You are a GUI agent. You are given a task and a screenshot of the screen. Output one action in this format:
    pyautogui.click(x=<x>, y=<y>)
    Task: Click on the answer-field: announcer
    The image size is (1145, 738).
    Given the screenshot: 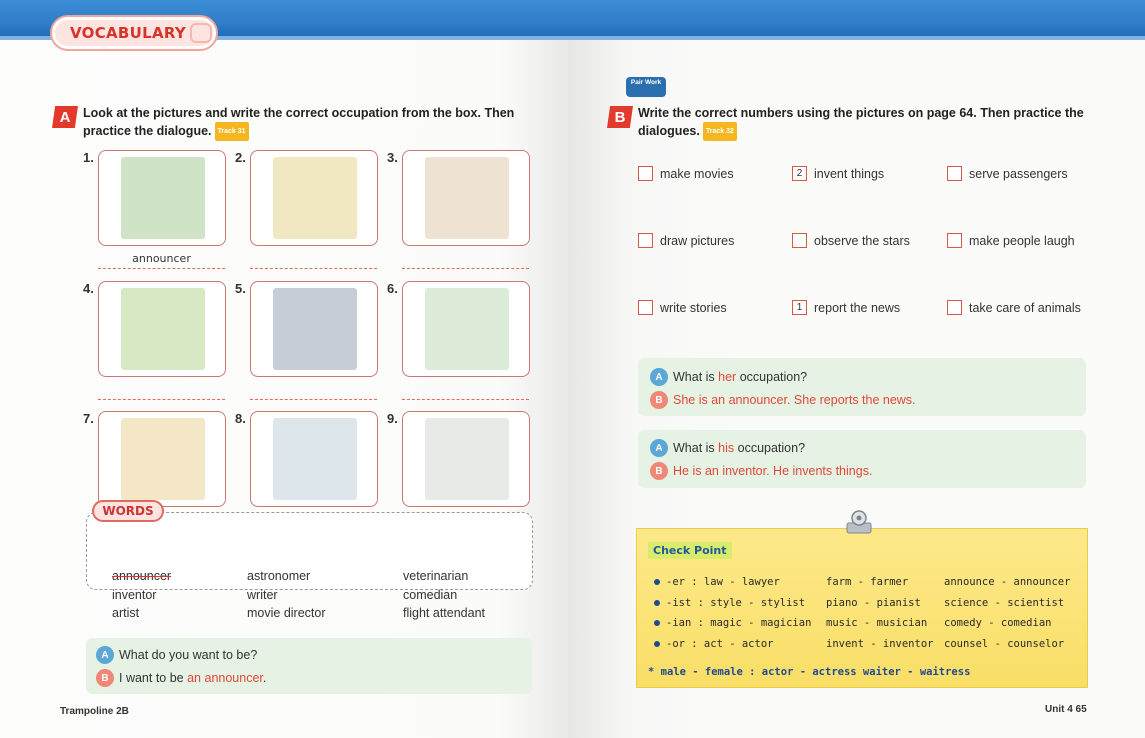 What is the action you would take?
    pyautogui.click(x=161, y=258)
    